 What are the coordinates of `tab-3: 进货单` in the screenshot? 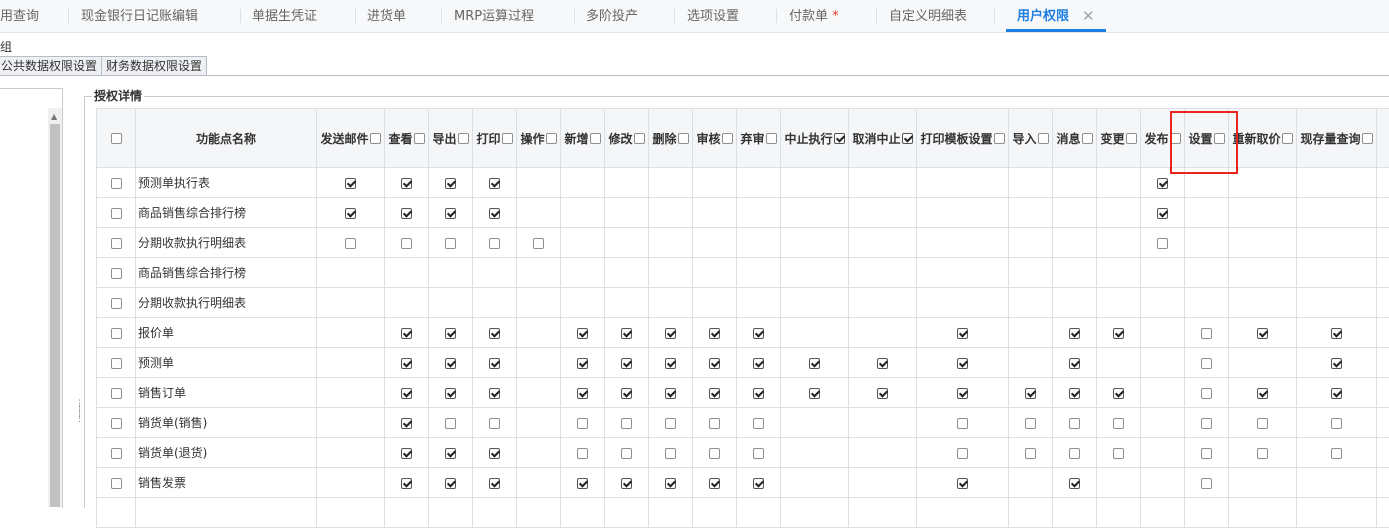 It's located at (386, 16).